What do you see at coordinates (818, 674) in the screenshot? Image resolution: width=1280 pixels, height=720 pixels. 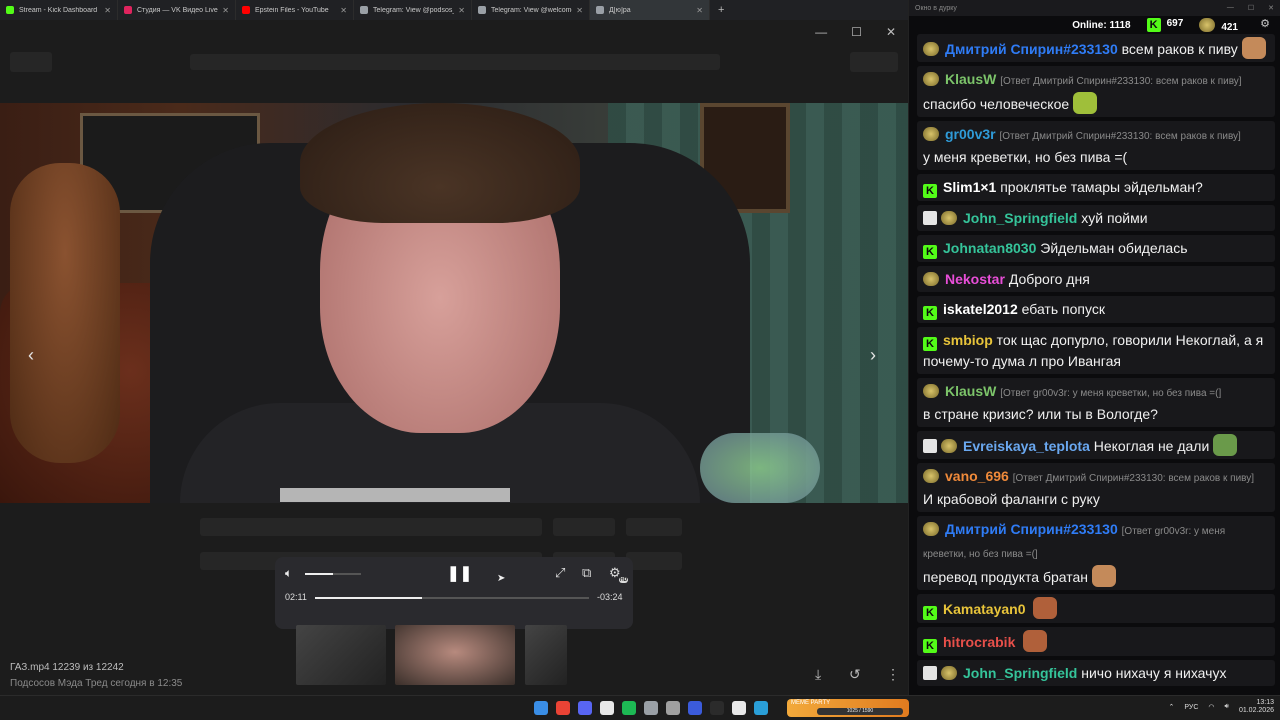 I see `download-icon: ⤓` at bounding box center [818, 674].